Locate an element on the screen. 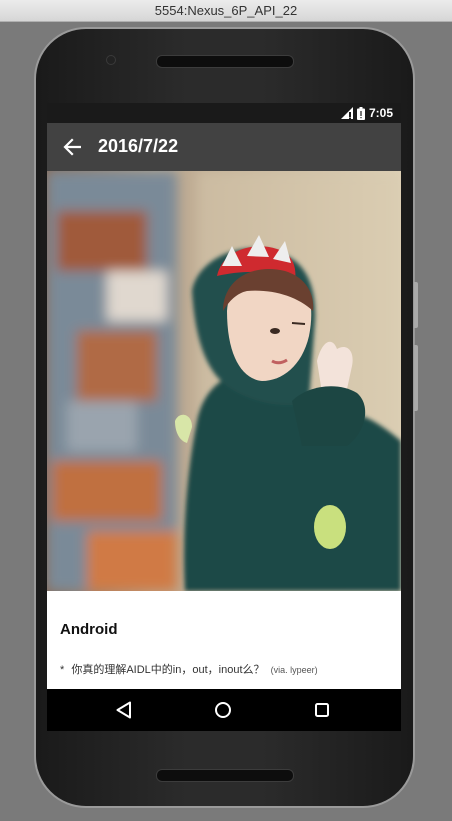 Image resolution: width=452 pixels, height=821 pixels. recents-square-icon is located at coordinates (322, 710).